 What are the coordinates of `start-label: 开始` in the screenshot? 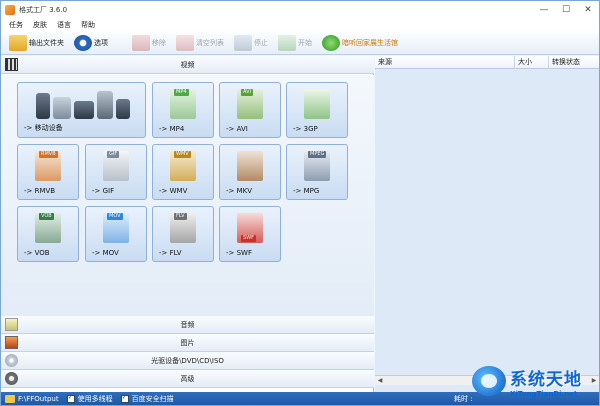 It's located at (305, 42).